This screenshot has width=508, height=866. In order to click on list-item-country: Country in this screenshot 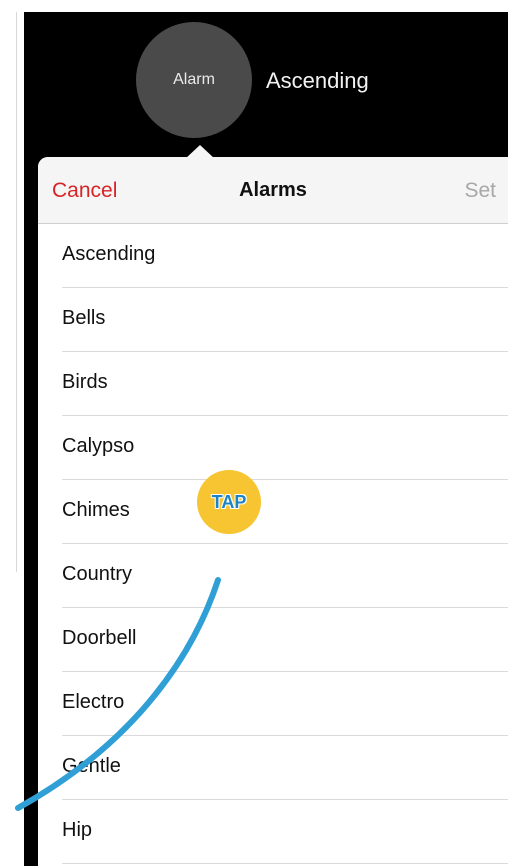, I will do `click(273, 576)`.